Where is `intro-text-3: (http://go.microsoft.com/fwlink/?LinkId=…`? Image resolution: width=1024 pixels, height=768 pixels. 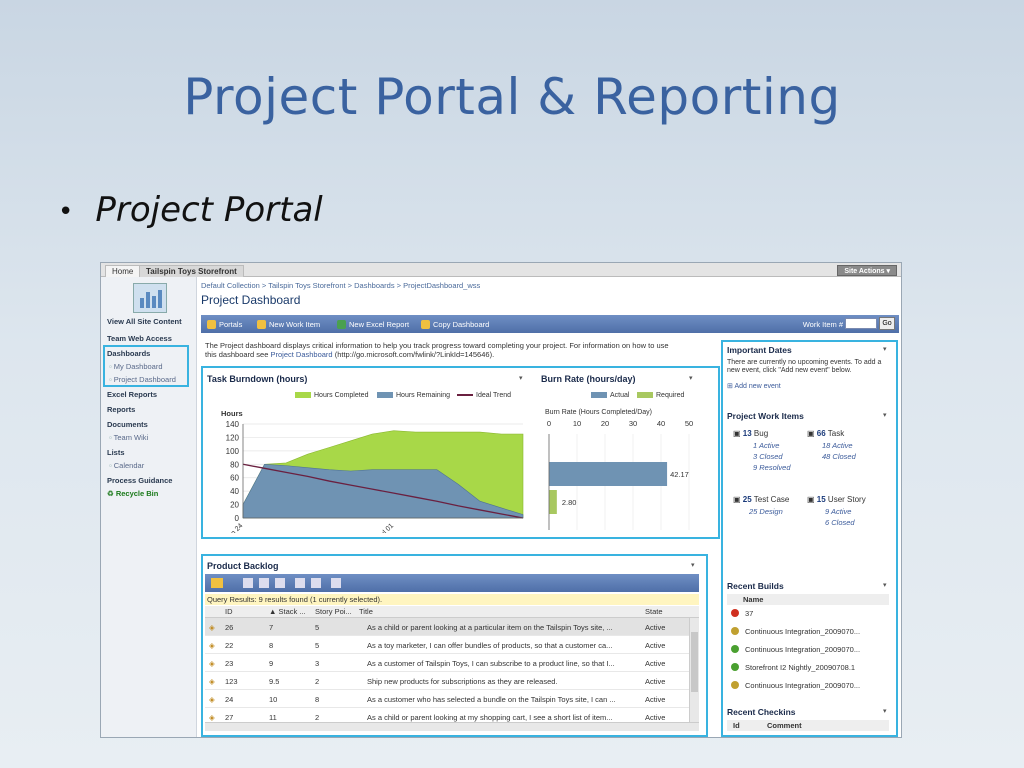 intro-text-3: (http://go.microsoft.com/fwlink/?LinkId=… is located at coordinates (414, 354).